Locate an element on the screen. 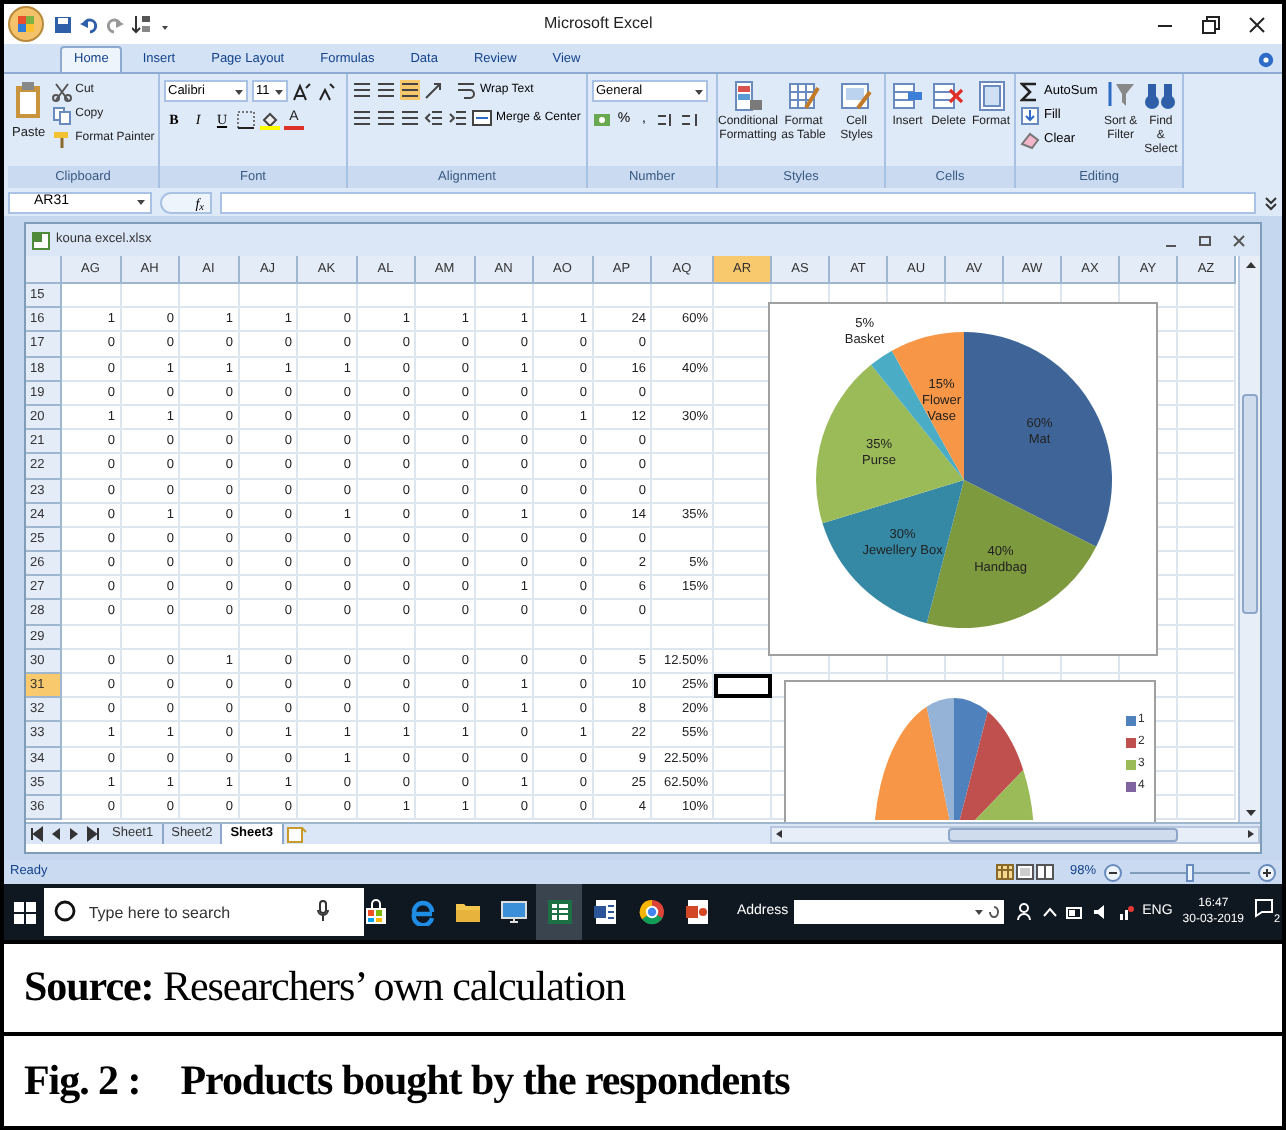  fill-color-icon is located at coordinates (270, 120).